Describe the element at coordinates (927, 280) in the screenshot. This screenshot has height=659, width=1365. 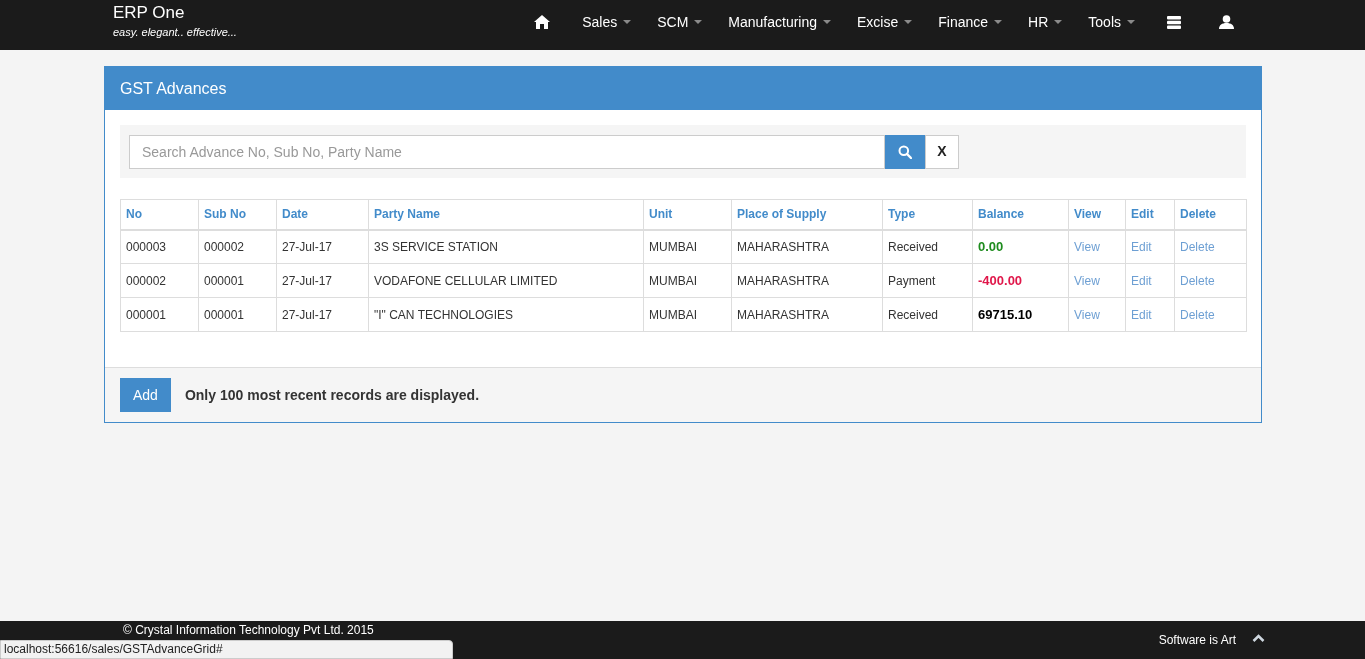
I see `table-cell: Payment` at that location.